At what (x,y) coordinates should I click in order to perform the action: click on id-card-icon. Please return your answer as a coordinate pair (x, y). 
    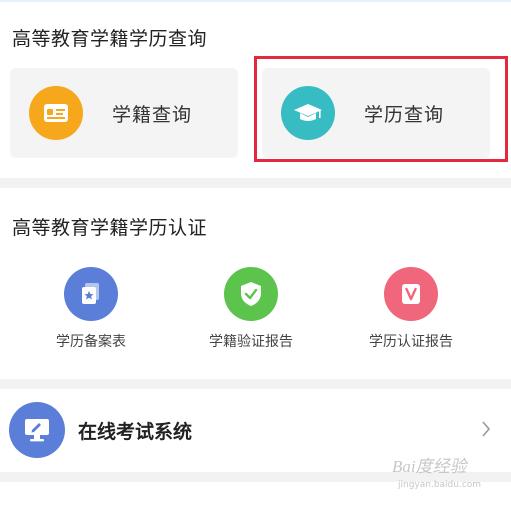
    Looking at the image, I should click on (56, 113).